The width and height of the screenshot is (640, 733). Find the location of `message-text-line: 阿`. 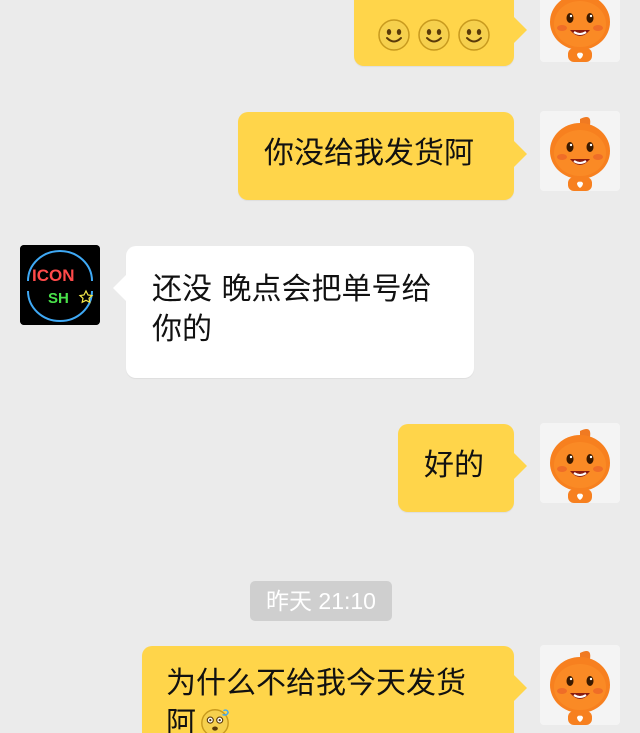

message-text-line: 阿 is located at coordinates (181, 719).